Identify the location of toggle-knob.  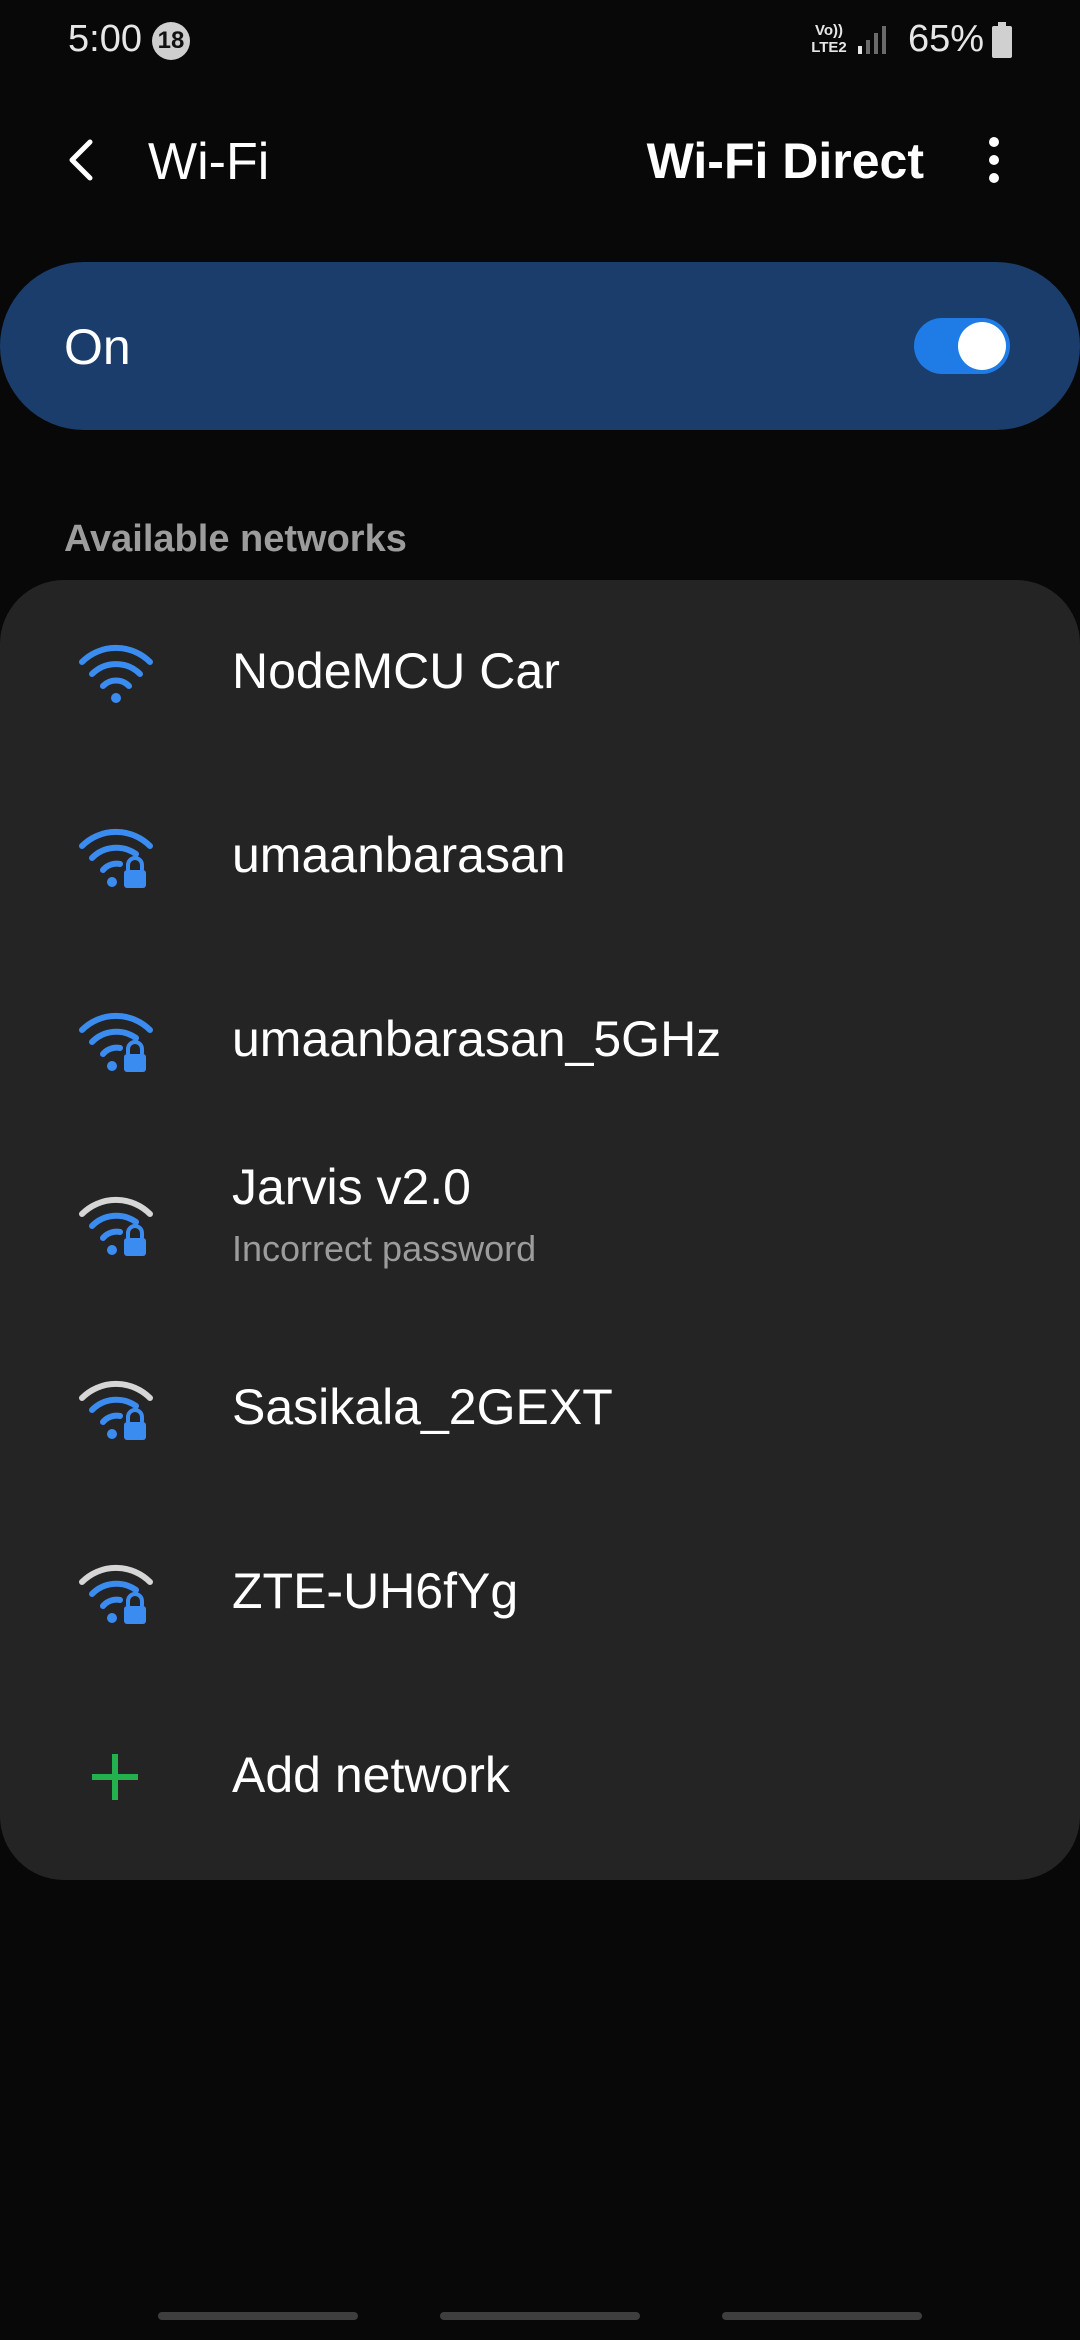
(982, 346).